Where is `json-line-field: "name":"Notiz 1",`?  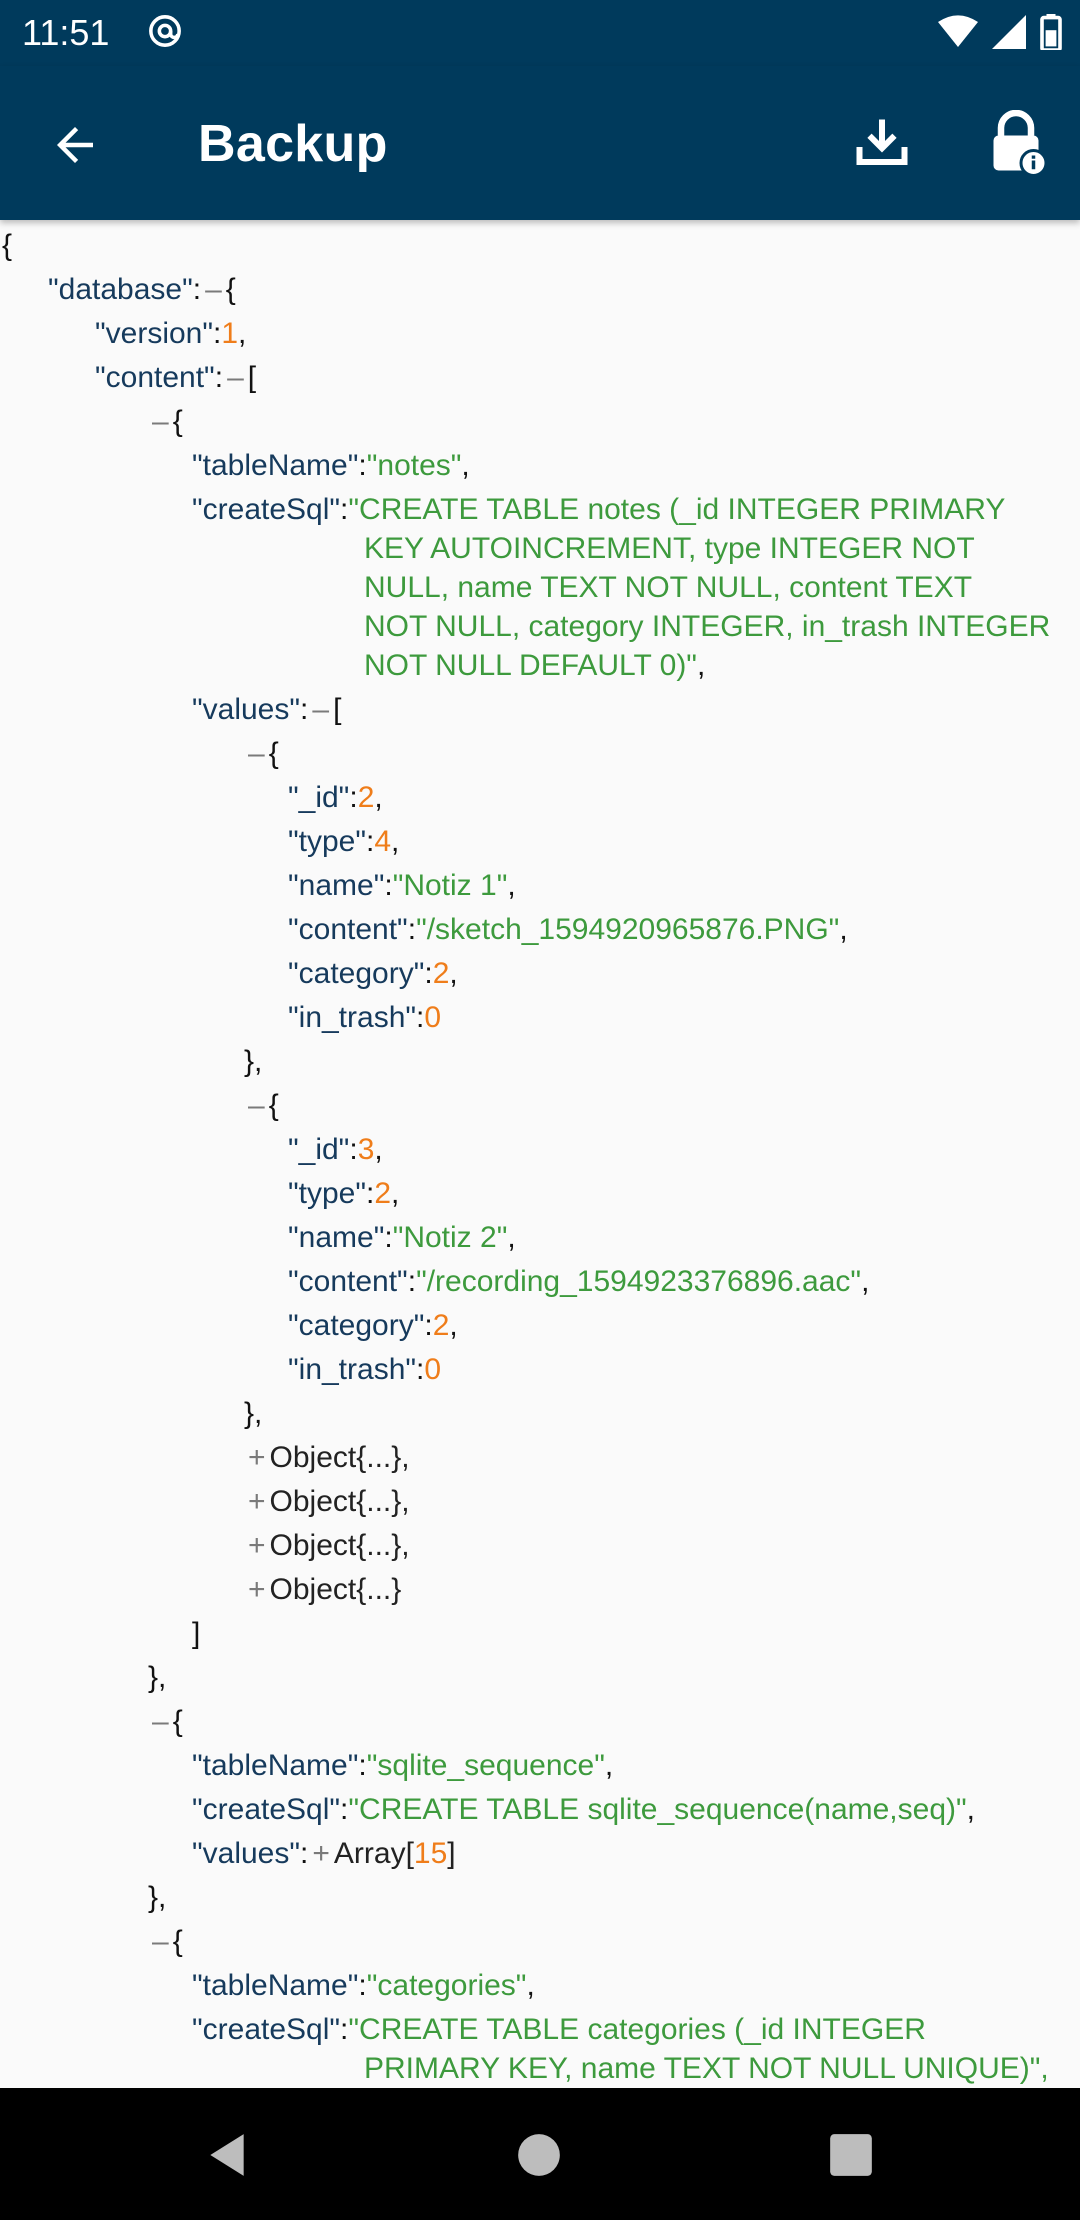
json-line-field: "name":"Notiz 1", is located at coordinates (402, 885).